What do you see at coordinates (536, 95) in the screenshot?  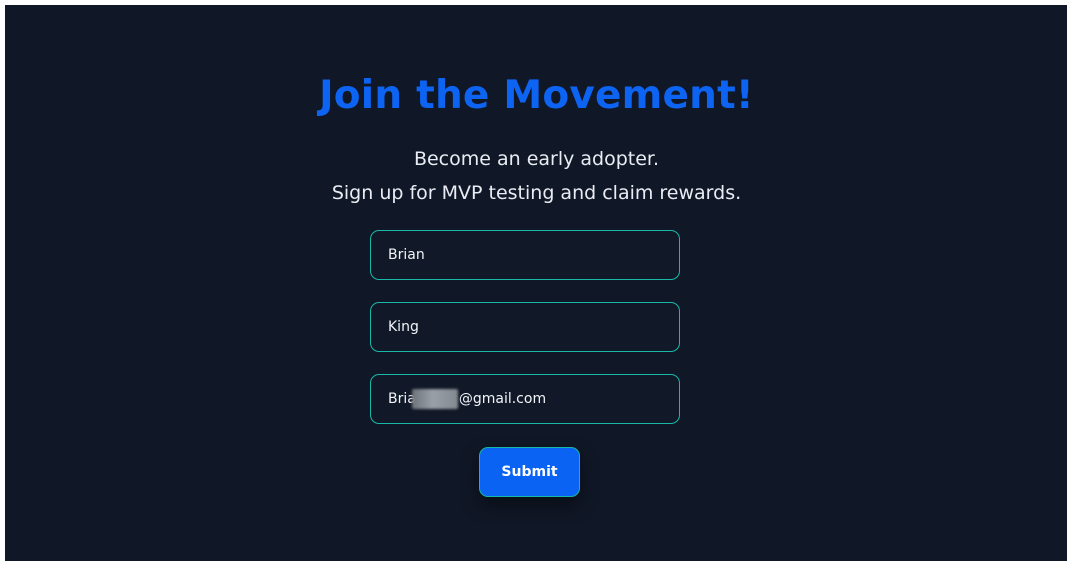 I see `page-title: Join the Movement!` at bounding box center [536, 95].